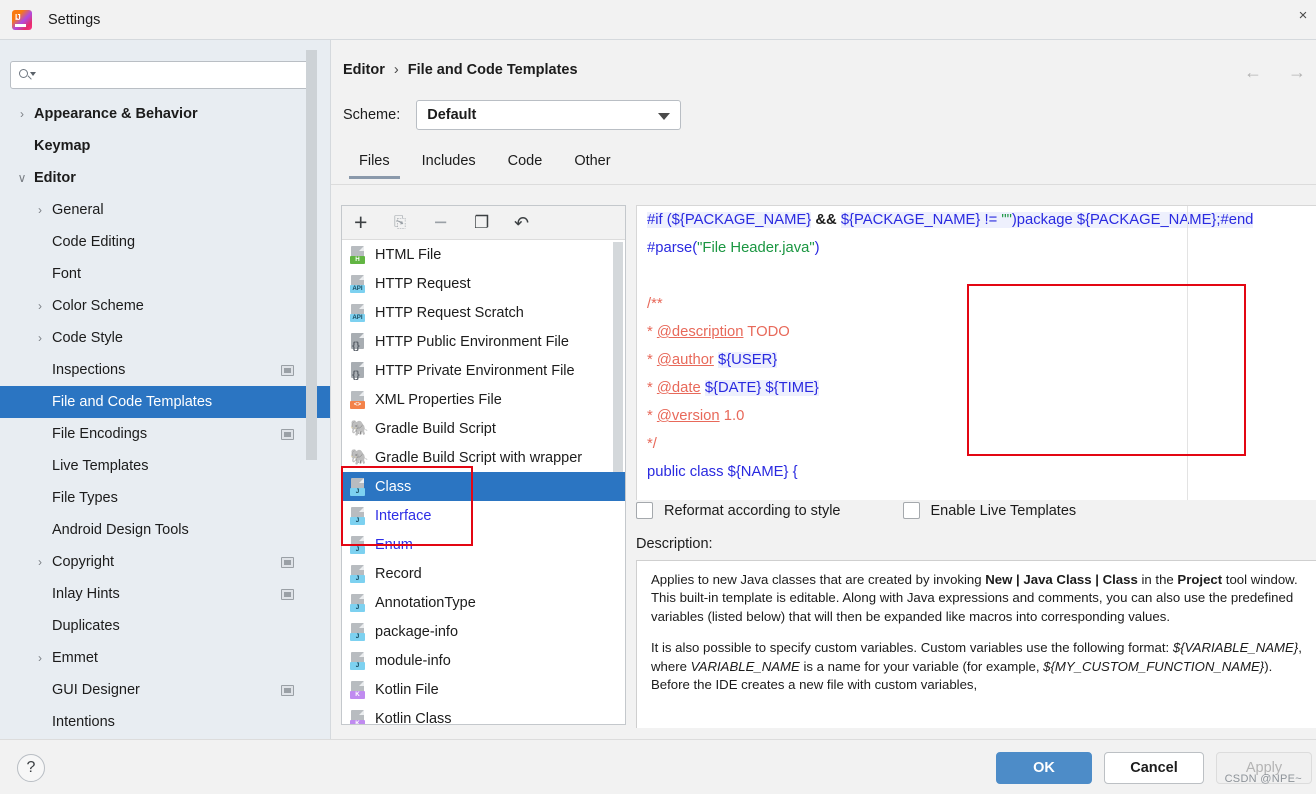 This screenshot has height=794, width=1316. Describe the element at coordinates (483, 515) in the screenshot. I see `list-item: J Interface` at that location.